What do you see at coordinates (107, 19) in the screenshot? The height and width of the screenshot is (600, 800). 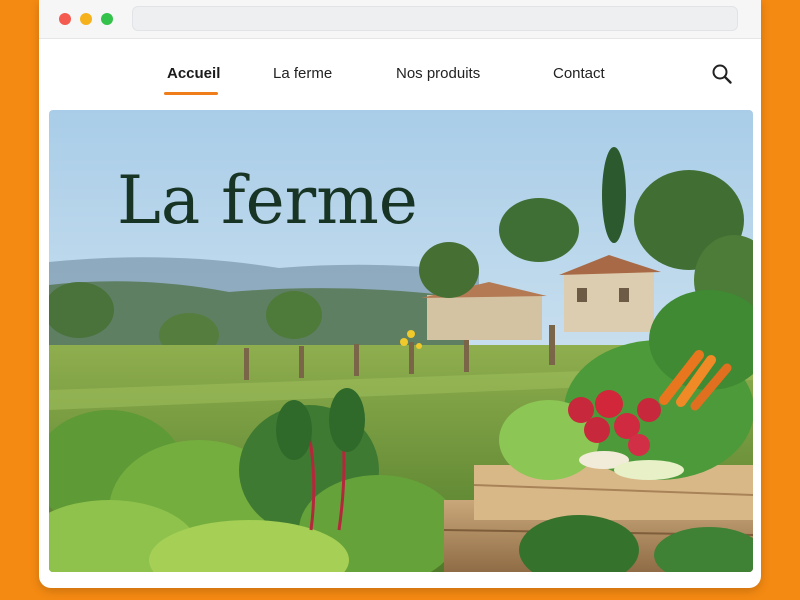 I see `maximize-window-button` at bounding box center [107, 19].